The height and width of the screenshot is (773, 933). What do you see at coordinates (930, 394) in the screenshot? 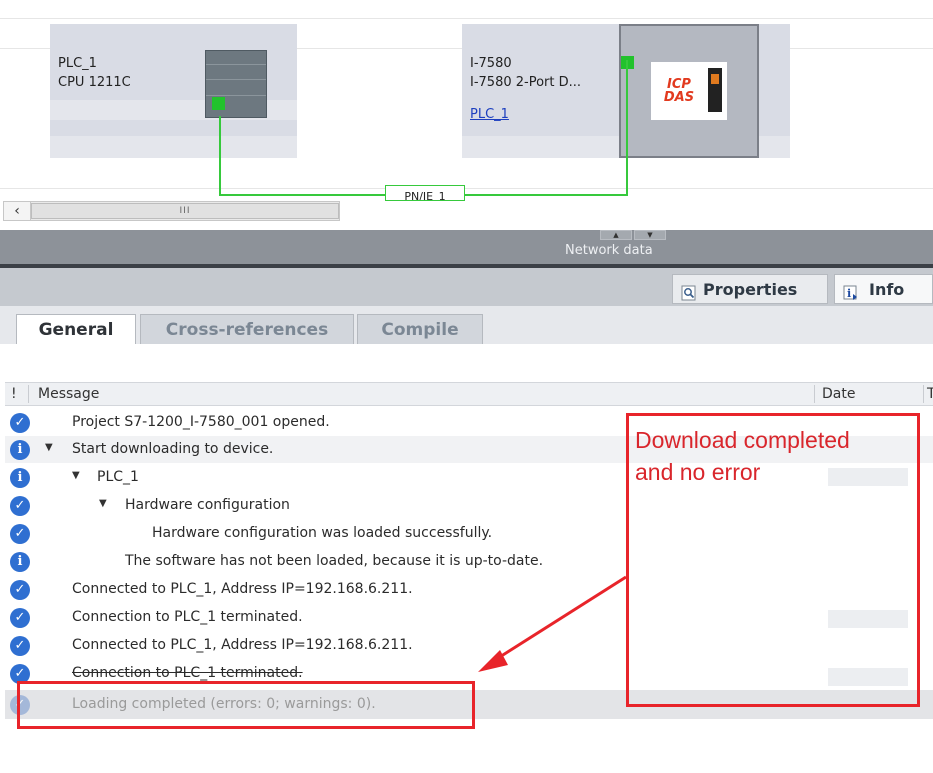
I see `col-extra: T` at bounding box center [930, 394].